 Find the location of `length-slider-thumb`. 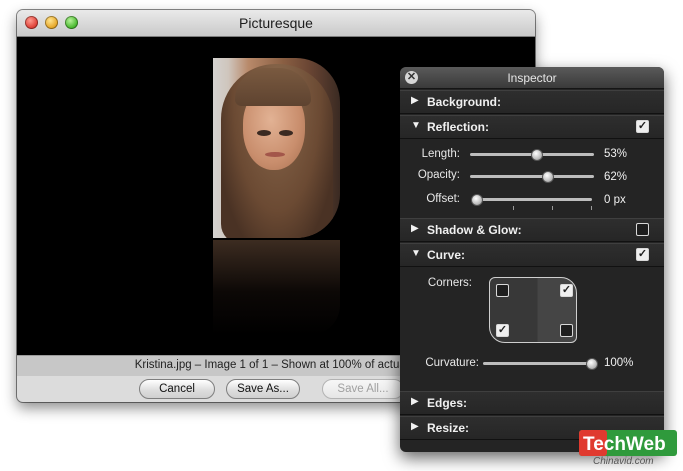

length-slider-thumb is located at coordinates (536, 155).